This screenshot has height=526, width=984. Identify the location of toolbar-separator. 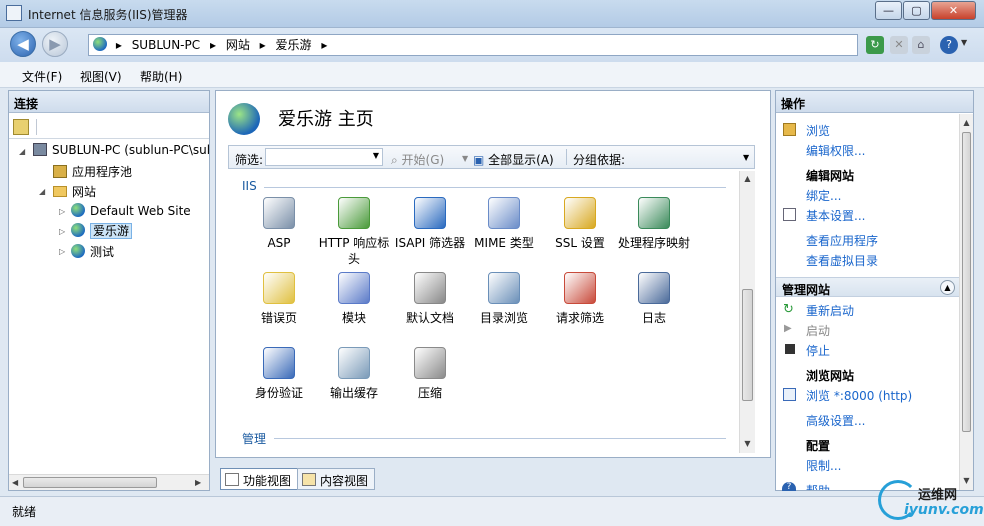
(109, 138).